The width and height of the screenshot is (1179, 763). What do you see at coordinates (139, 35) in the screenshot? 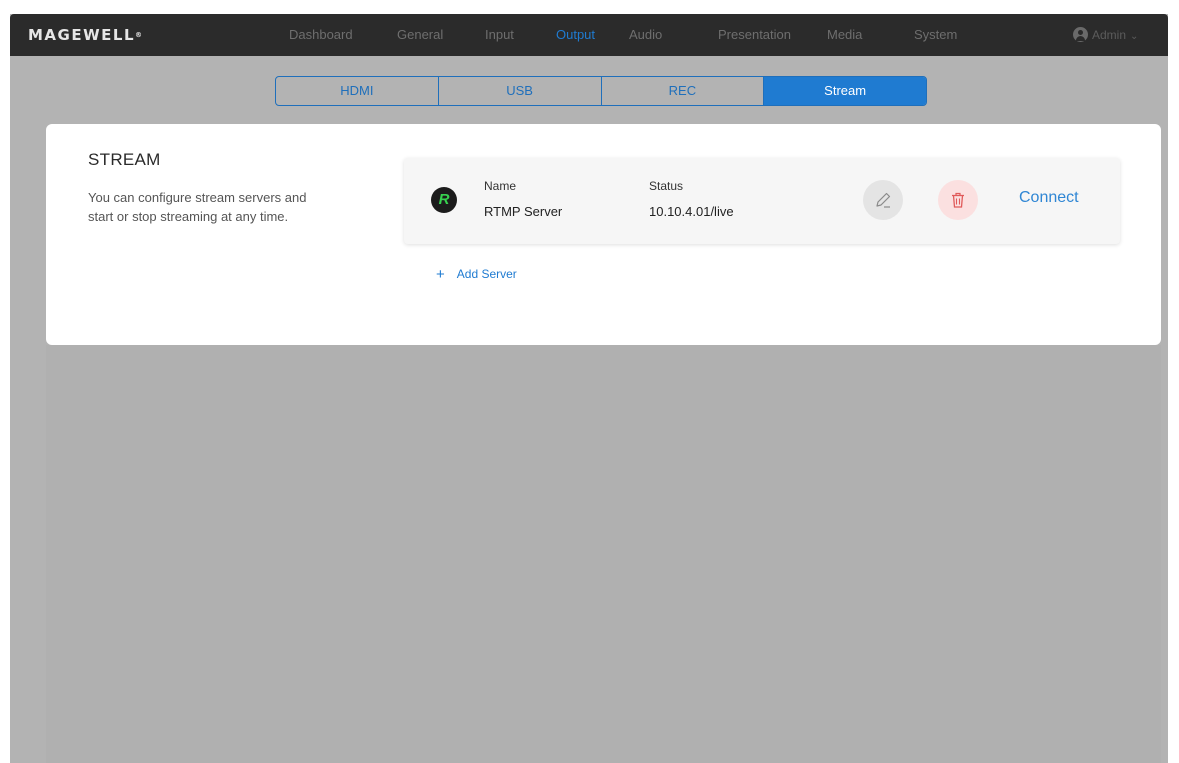
I see `logo-registered-mark: ®` at bounding box center [139, 35].